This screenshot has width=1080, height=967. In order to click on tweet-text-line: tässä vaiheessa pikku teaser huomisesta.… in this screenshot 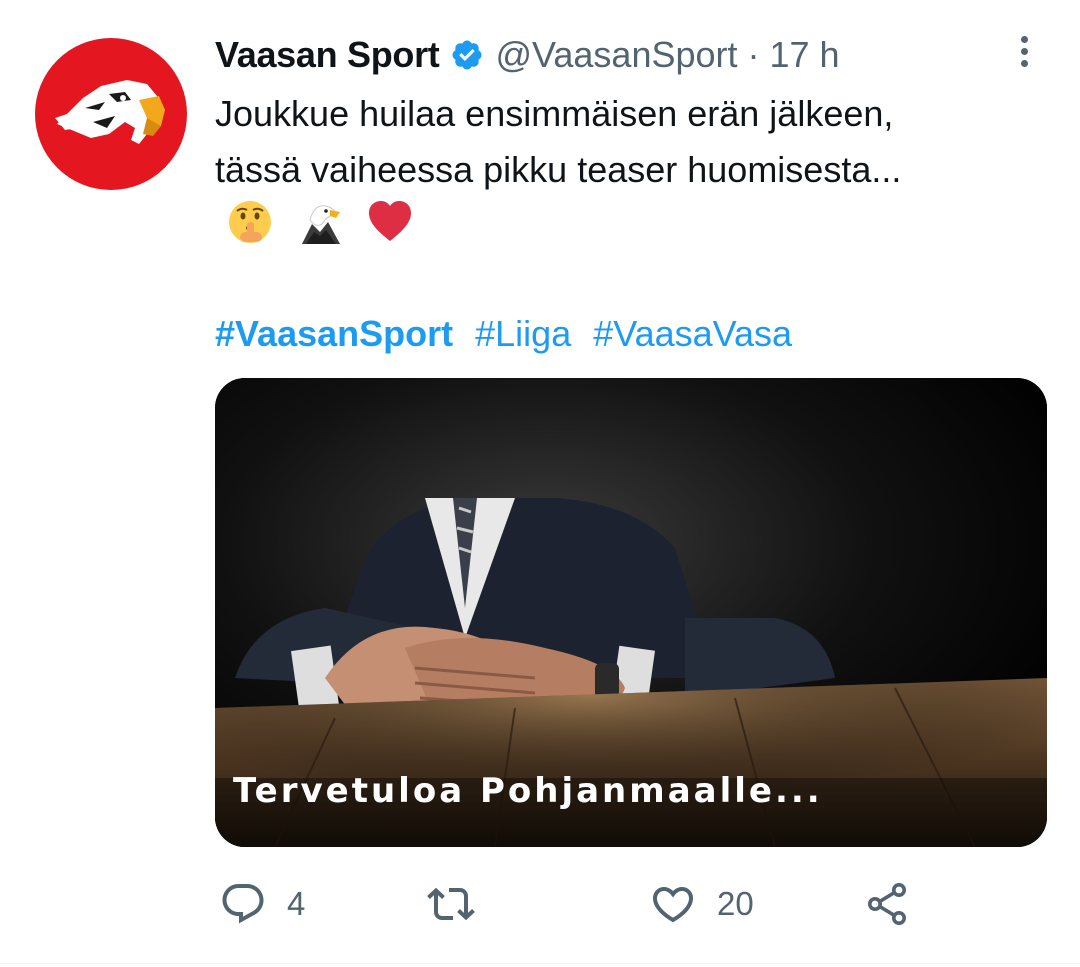, I will do `click(558, 169)`.